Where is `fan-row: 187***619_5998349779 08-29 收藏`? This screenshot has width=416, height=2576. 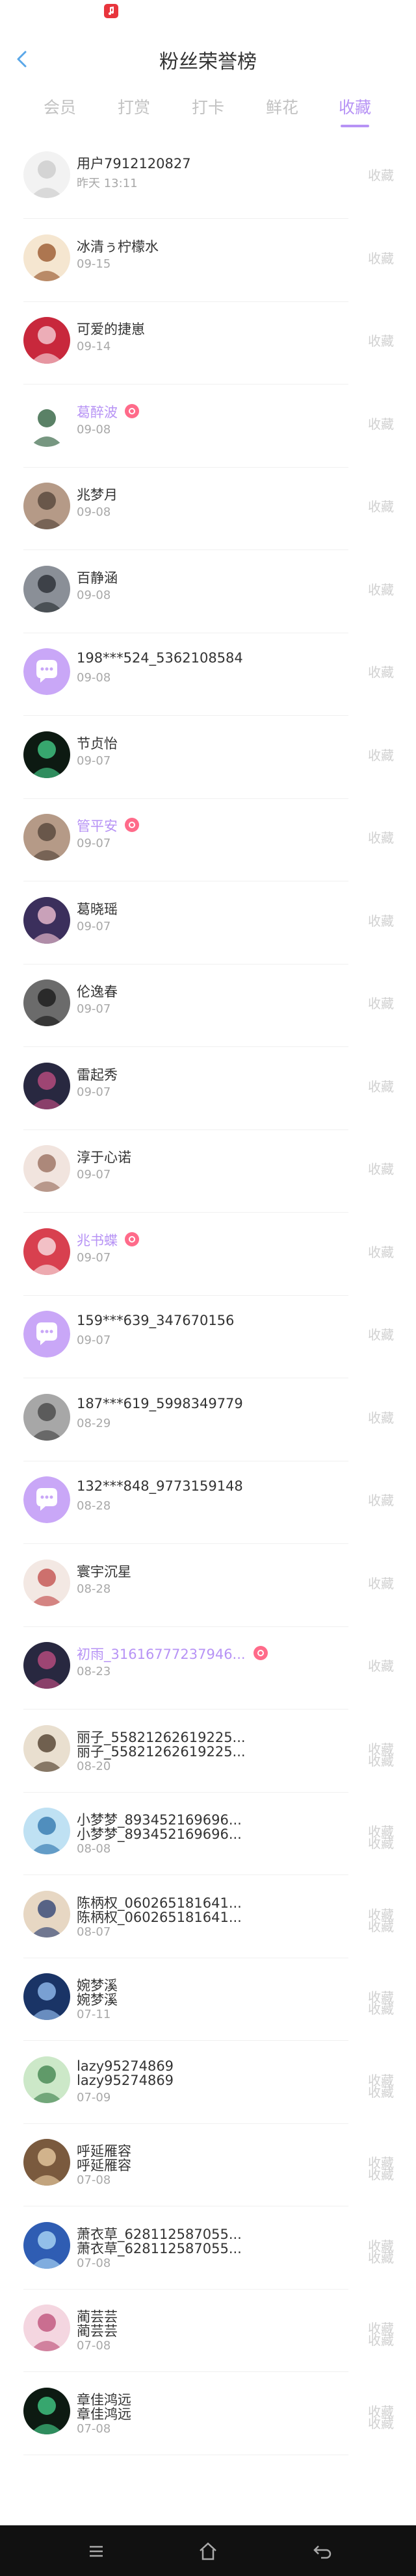
fan-row: 187***619_5998349779 08-29 收藏 is located at coordinates (208, 1420).